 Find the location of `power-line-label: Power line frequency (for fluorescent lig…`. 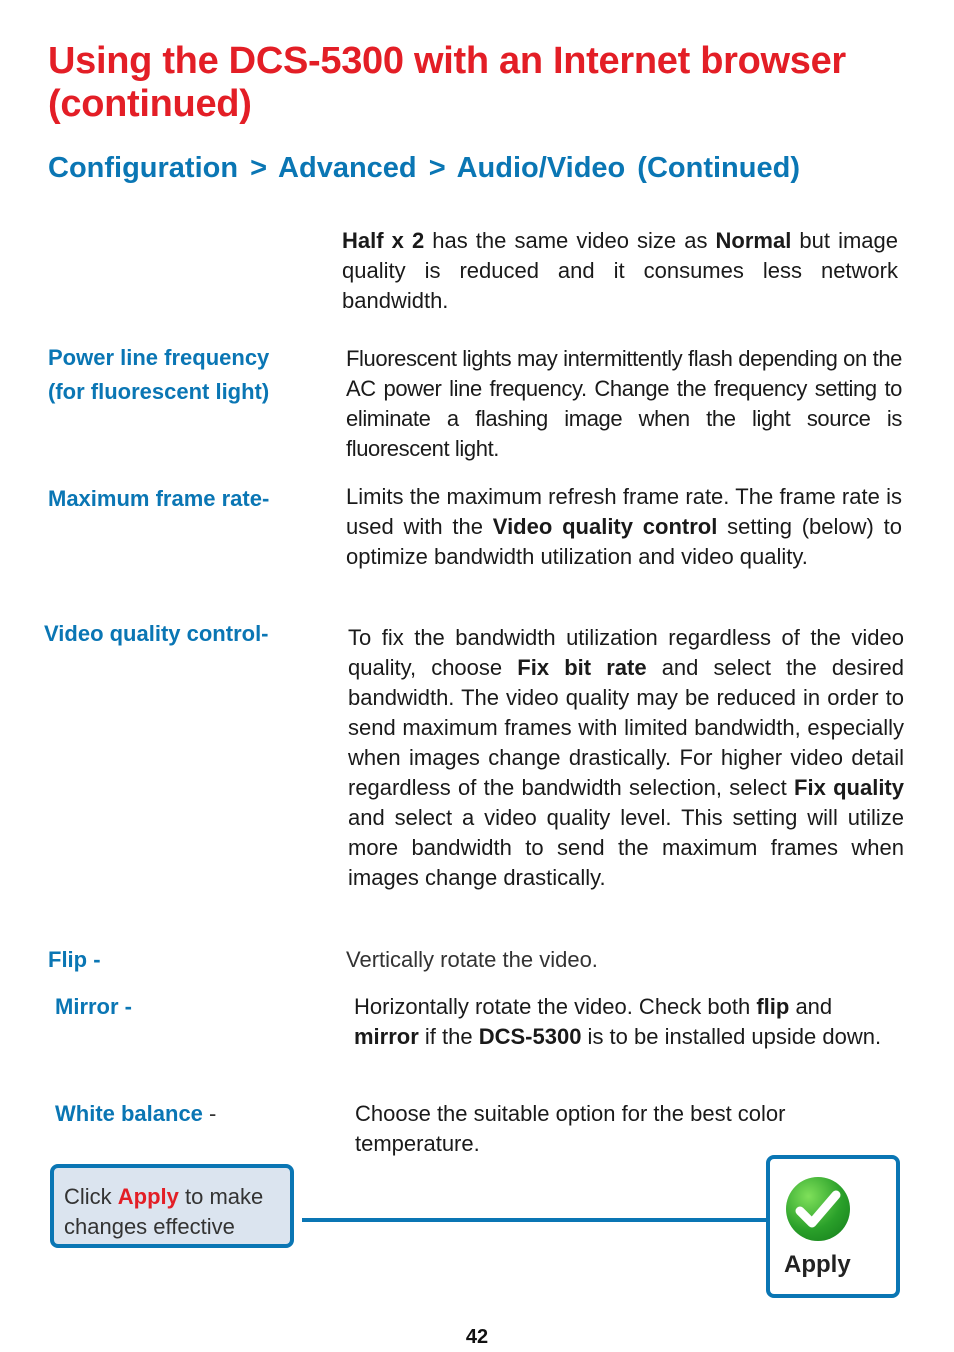

power-line-label: Power line frequency (for fluorescent lig… is located at coordinates (158, 375).